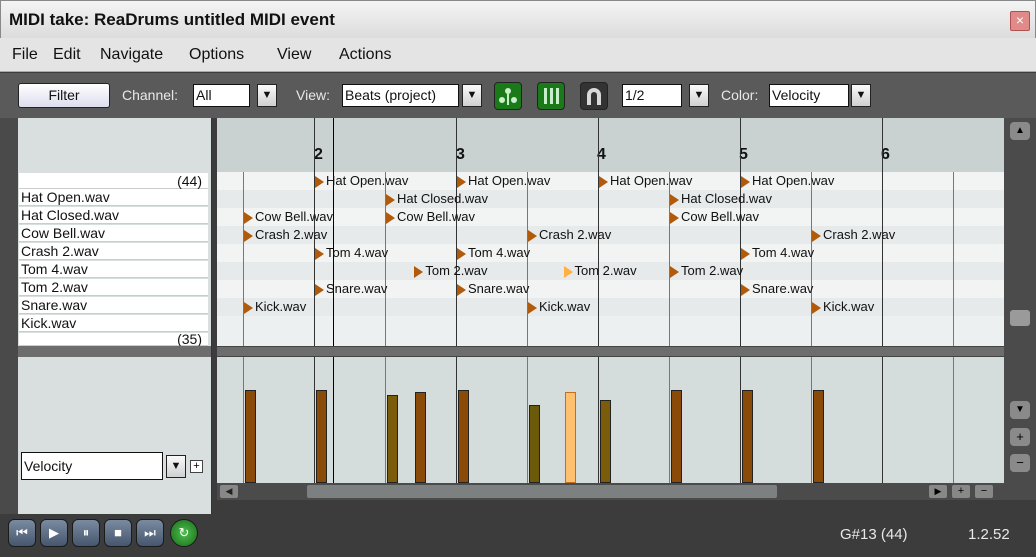 The height and width of the screenshot is (557, 1036). What do you see at coordinates (518, 55) in the screenshot?
I see `menu-bar: File Edit Navigate Options View Actions` at bounding box center [518, 55].